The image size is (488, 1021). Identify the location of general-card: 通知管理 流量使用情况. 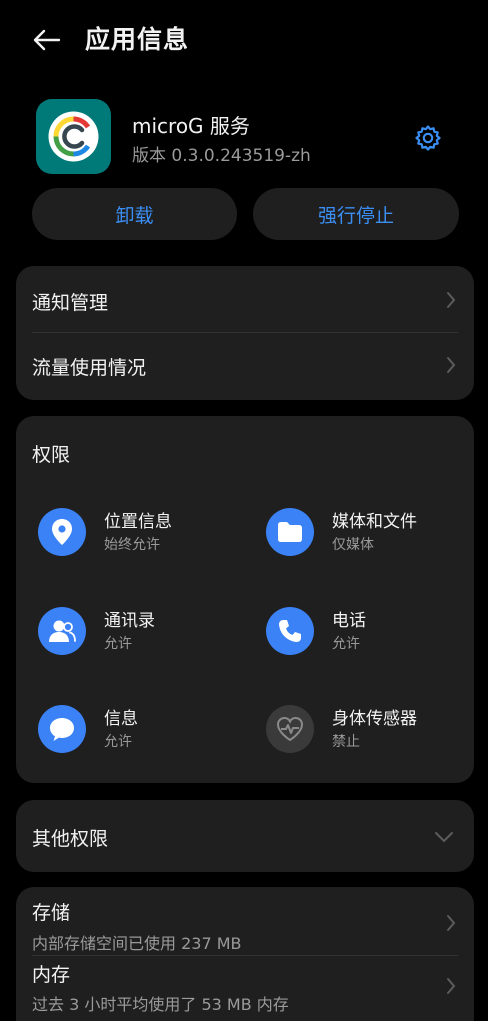
(245, 333).